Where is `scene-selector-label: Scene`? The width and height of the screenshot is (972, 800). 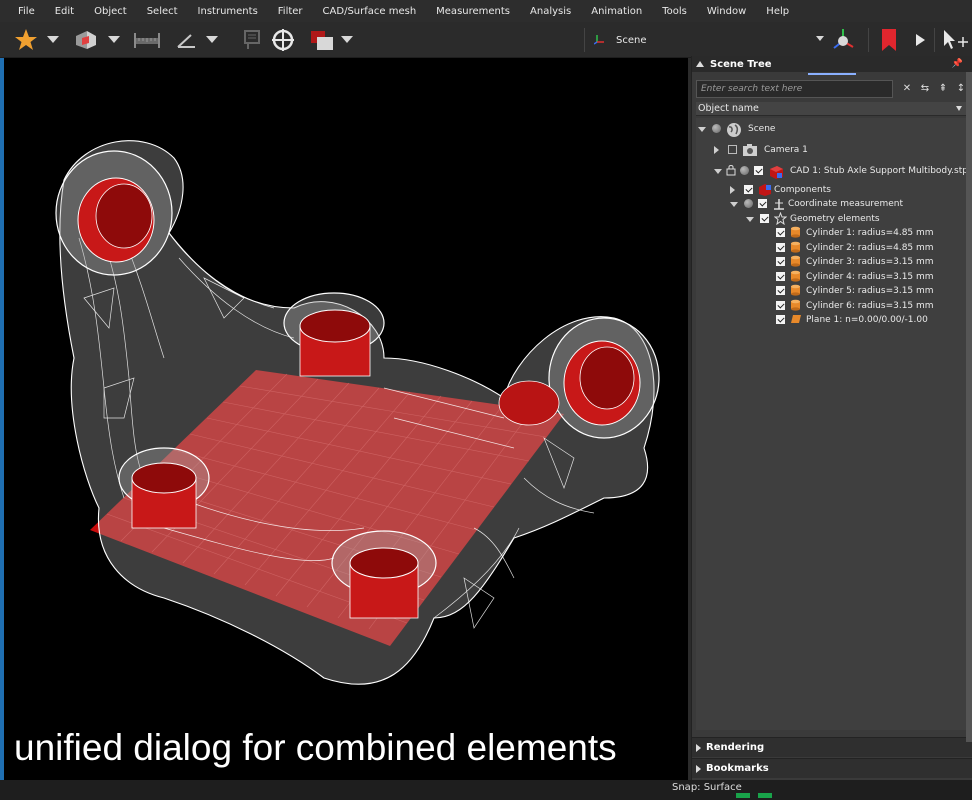 scene-selector-label: Scene is located at coordinates (631, 40).